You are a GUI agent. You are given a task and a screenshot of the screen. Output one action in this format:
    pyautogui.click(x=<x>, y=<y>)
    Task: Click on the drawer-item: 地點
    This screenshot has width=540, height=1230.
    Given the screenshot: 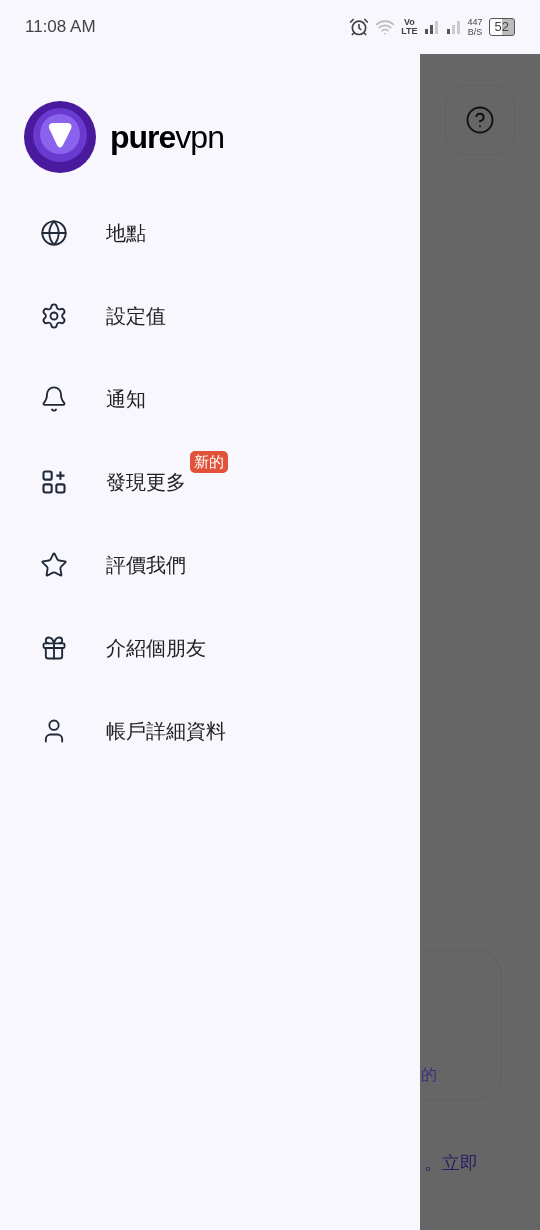 What is the action you would take?
    pyautogui.click(x=210, y=232)
    